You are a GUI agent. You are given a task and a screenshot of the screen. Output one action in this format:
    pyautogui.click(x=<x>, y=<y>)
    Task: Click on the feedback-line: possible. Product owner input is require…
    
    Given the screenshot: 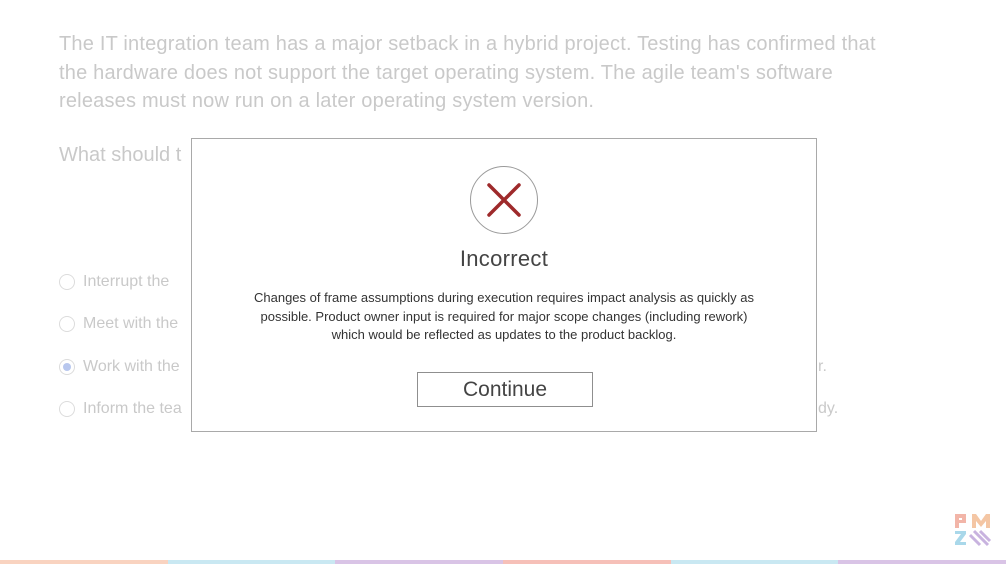 What is the action you would take?
    pyautogui.click(x=504, y=316)
    